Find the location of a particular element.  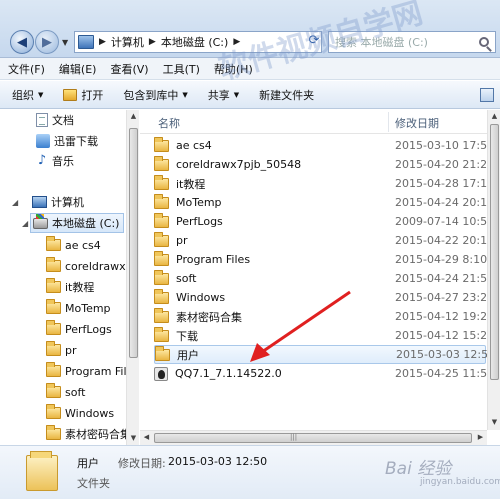

search-icon is located at coordinates (484, 42).